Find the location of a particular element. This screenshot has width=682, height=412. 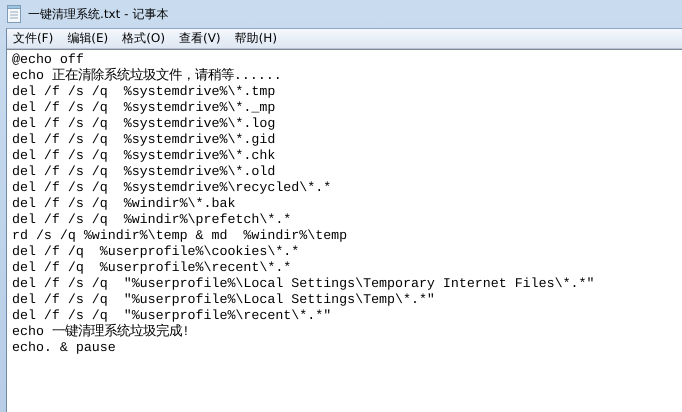

menu-item: 编辑(E) is located at coordinates (87, 38).